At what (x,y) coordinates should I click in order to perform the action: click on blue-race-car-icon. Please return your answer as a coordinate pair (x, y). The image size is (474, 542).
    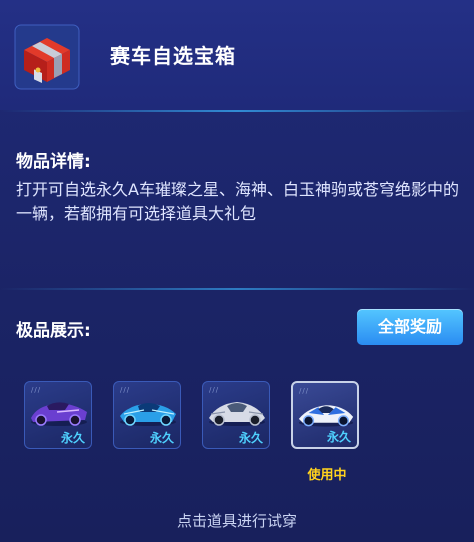
    Looking at the image, I should click on (148, 414).